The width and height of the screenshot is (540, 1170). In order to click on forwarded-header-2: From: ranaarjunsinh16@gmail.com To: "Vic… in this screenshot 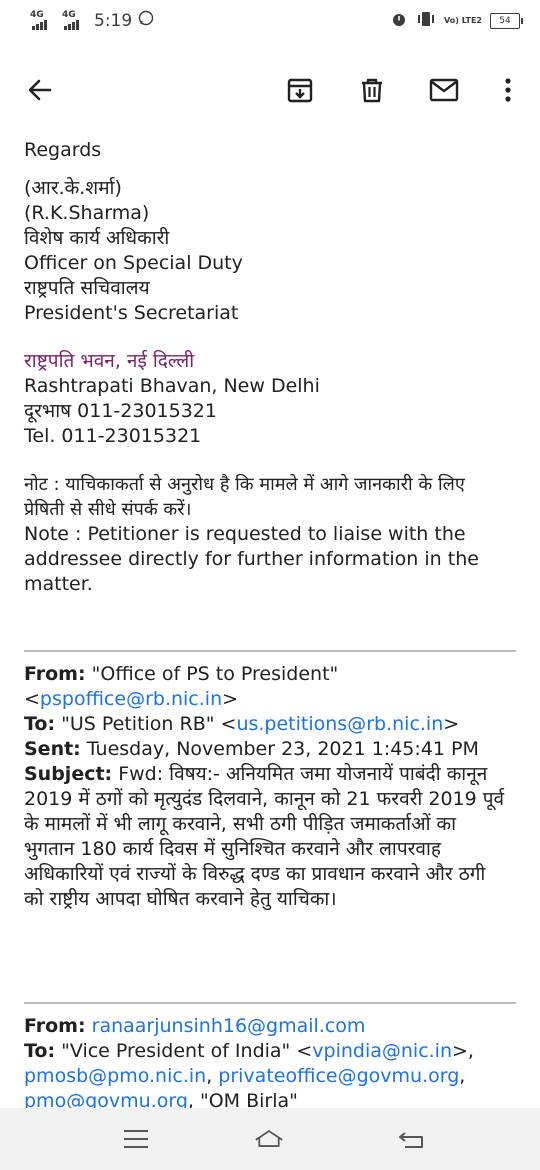, I will do `click(272, 1061)`.